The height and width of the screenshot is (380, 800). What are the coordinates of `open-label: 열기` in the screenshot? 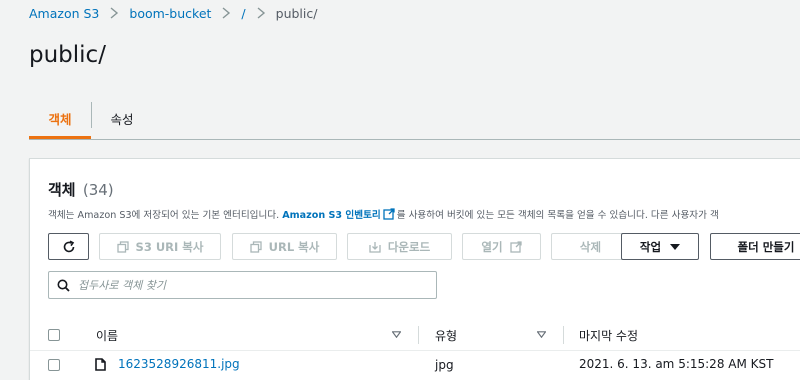 It's located at (492, 246).